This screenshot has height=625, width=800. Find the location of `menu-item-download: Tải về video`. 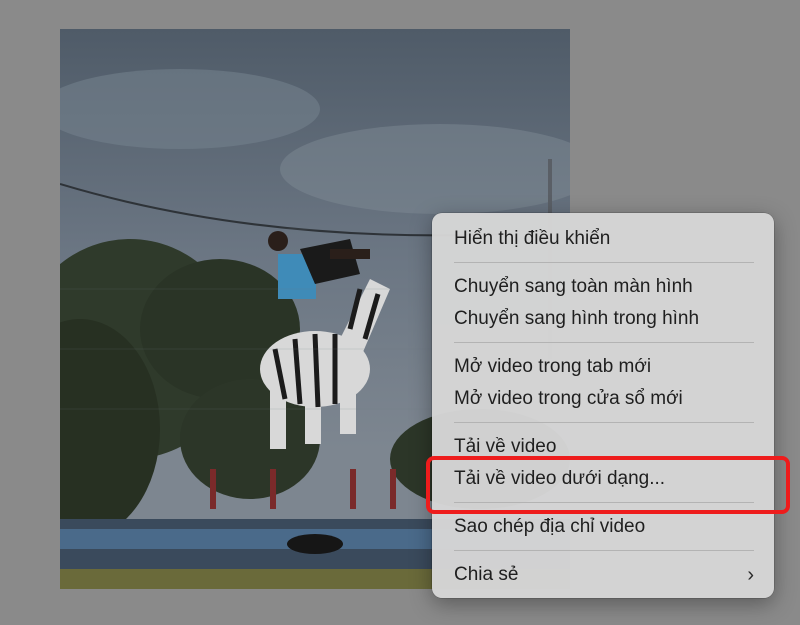

menu-item-download: Tải về video is located at coordinates (604, 447).